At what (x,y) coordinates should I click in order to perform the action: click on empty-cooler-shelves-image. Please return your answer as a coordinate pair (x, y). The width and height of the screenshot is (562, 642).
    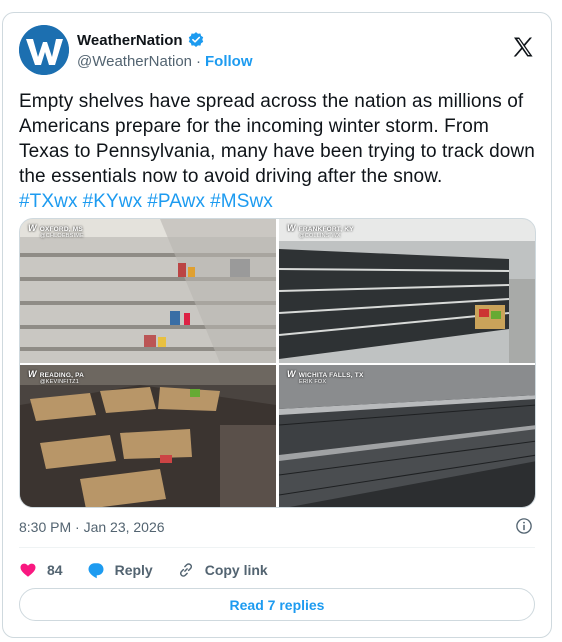
    Looking at the image, I should click on (407, 436).